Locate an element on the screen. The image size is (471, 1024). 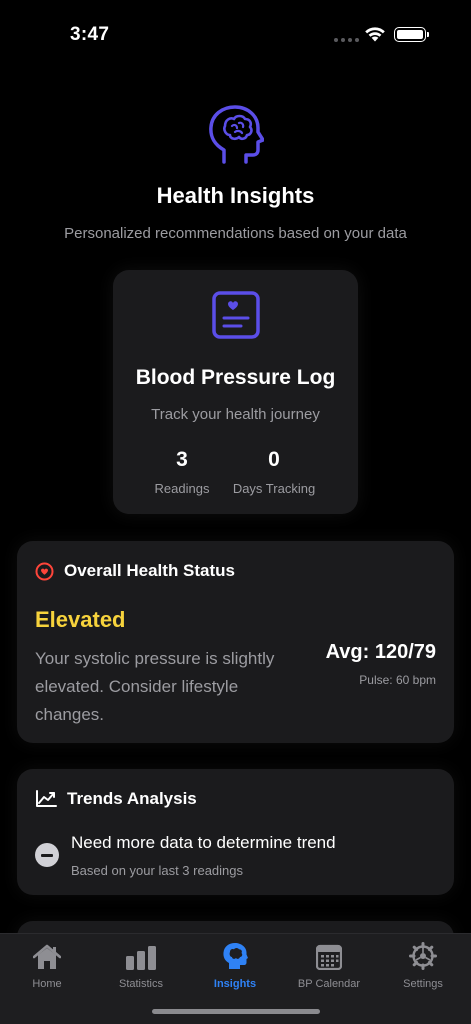
trends-header: Trends Analysis is located at coordinates (116, 799).